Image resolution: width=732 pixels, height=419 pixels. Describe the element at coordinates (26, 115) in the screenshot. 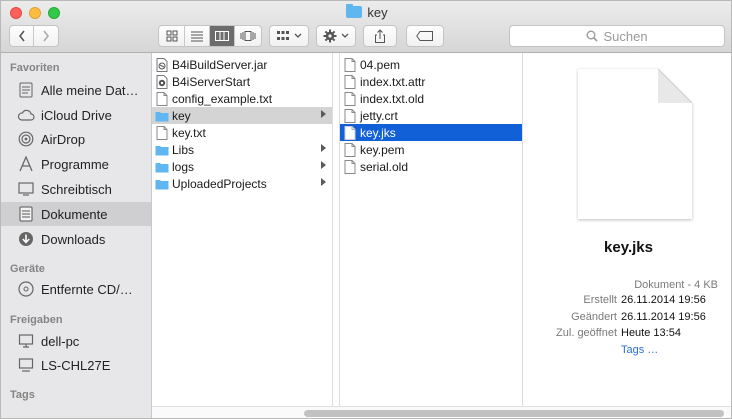

I see `cloud-icon` at that location.